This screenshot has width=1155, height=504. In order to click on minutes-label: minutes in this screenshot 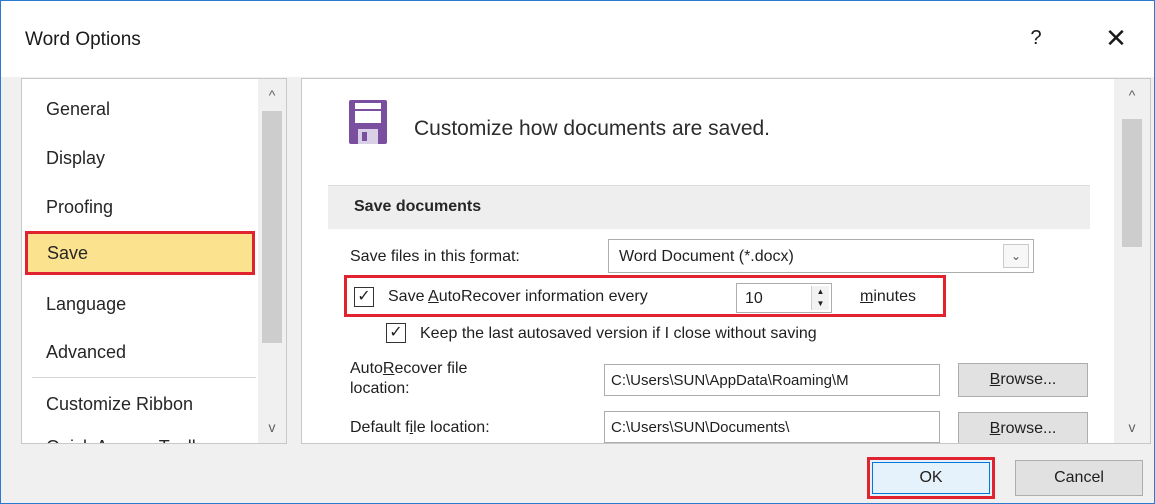, I will do `click(888, 296)`.